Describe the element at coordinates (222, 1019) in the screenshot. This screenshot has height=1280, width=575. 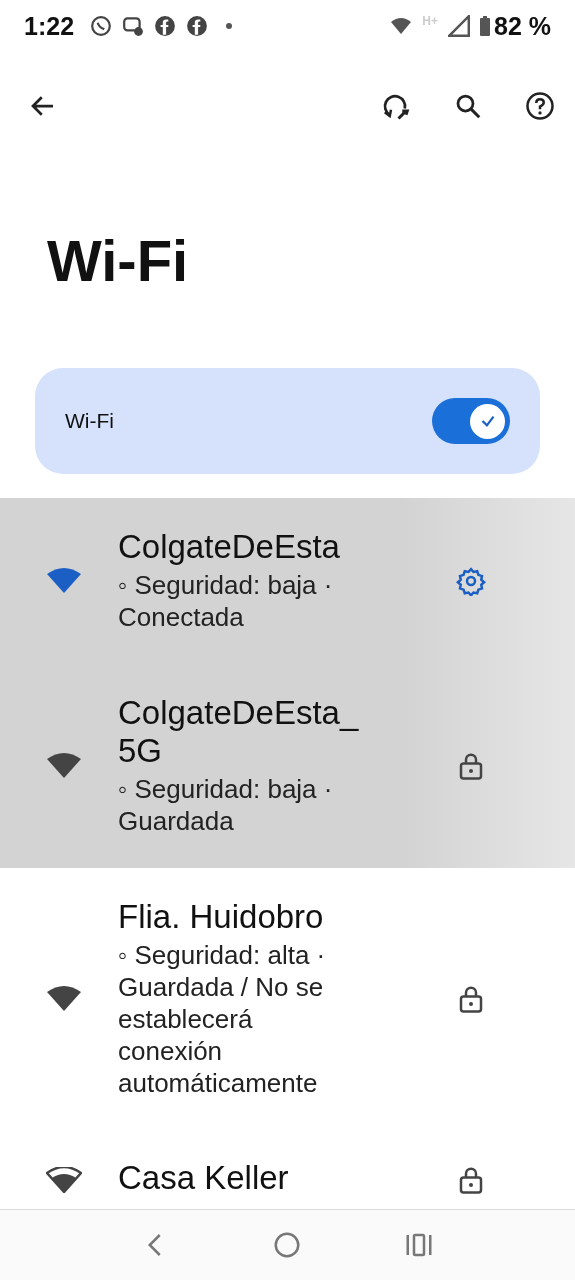
I see `network-status: ◦ Seguridad: alta · Guardada / No se establecerá conexión automáticamente` at that location.